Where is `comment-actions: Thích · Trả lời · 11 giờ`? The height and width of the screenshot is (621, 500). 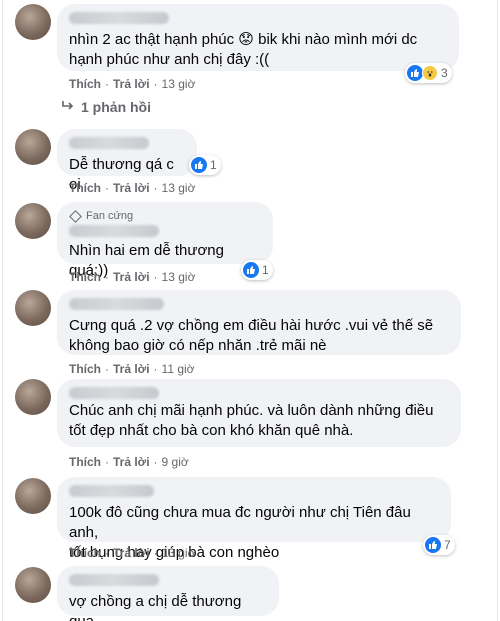 comment-actions: Thích · Trả lời · 11 giờ is located at coordinates (132, 369).